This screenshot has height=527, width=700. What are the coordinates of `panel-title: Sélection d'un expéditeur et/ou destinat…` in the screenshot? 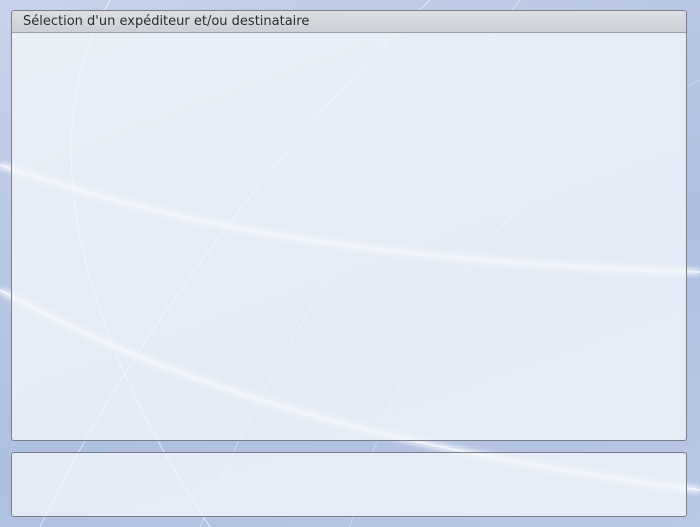 It's located at (349, 22).